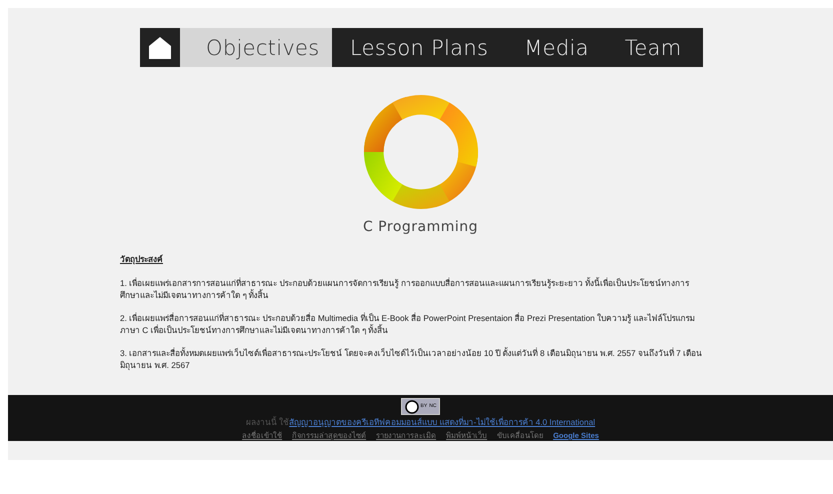 The height and width of the screenshot is (494, 833). What do you see at coordinates (160, 48) in the screenshot?
I see `house-icon` at bounding box center [160, 48].